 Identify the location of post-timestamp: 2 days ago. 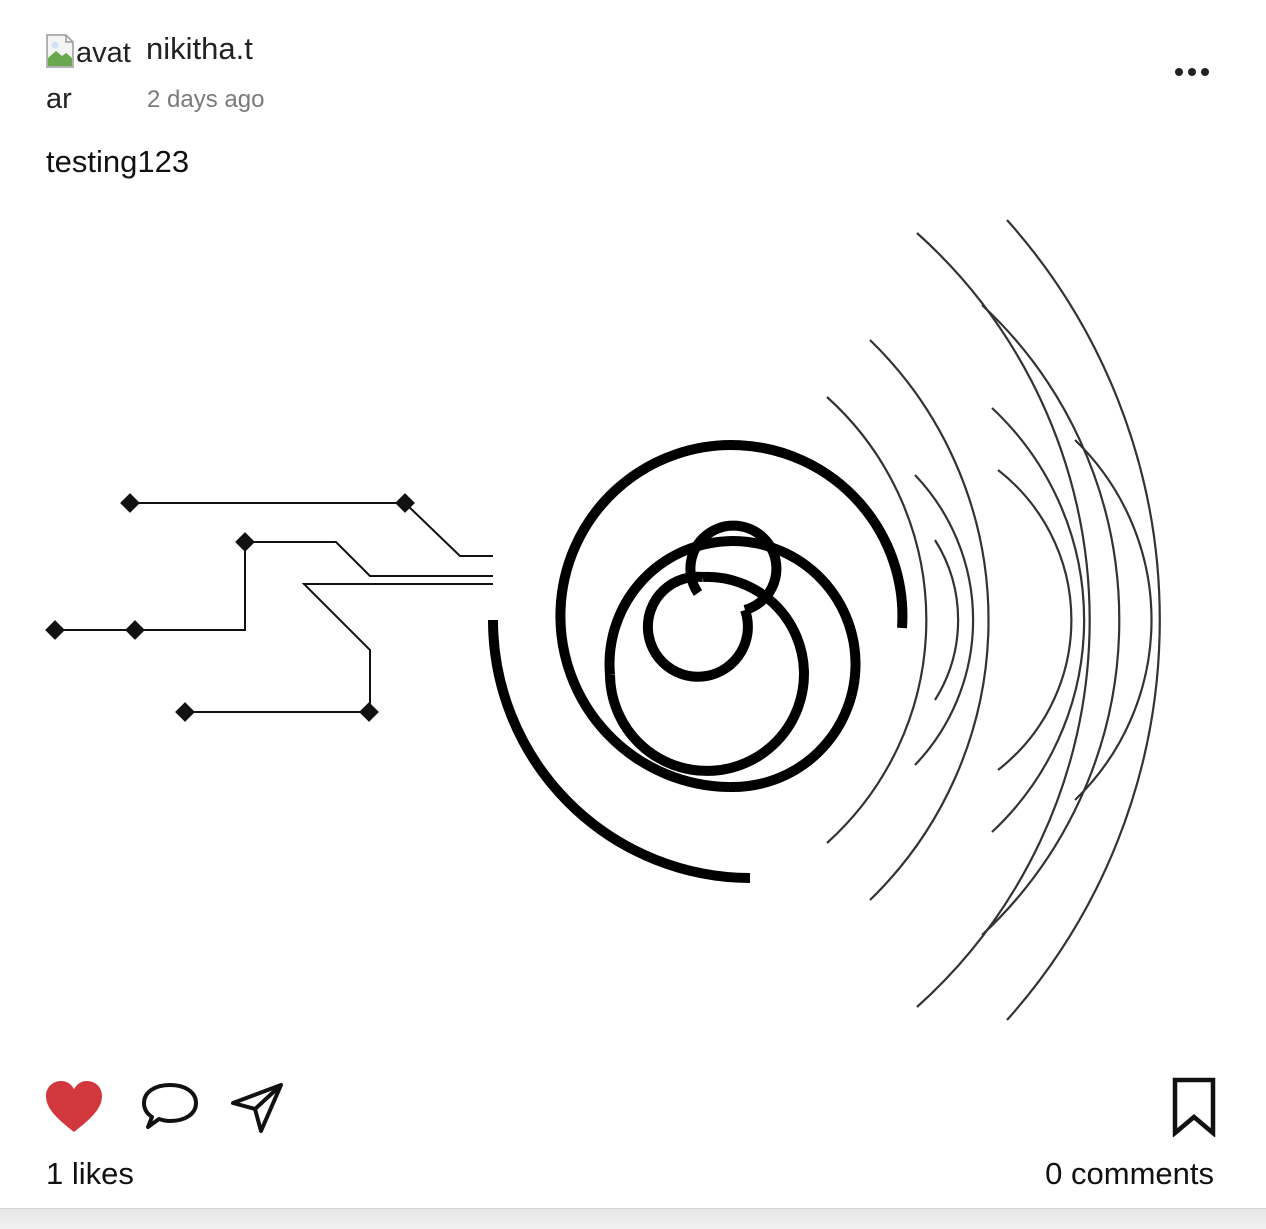
(206, 99).